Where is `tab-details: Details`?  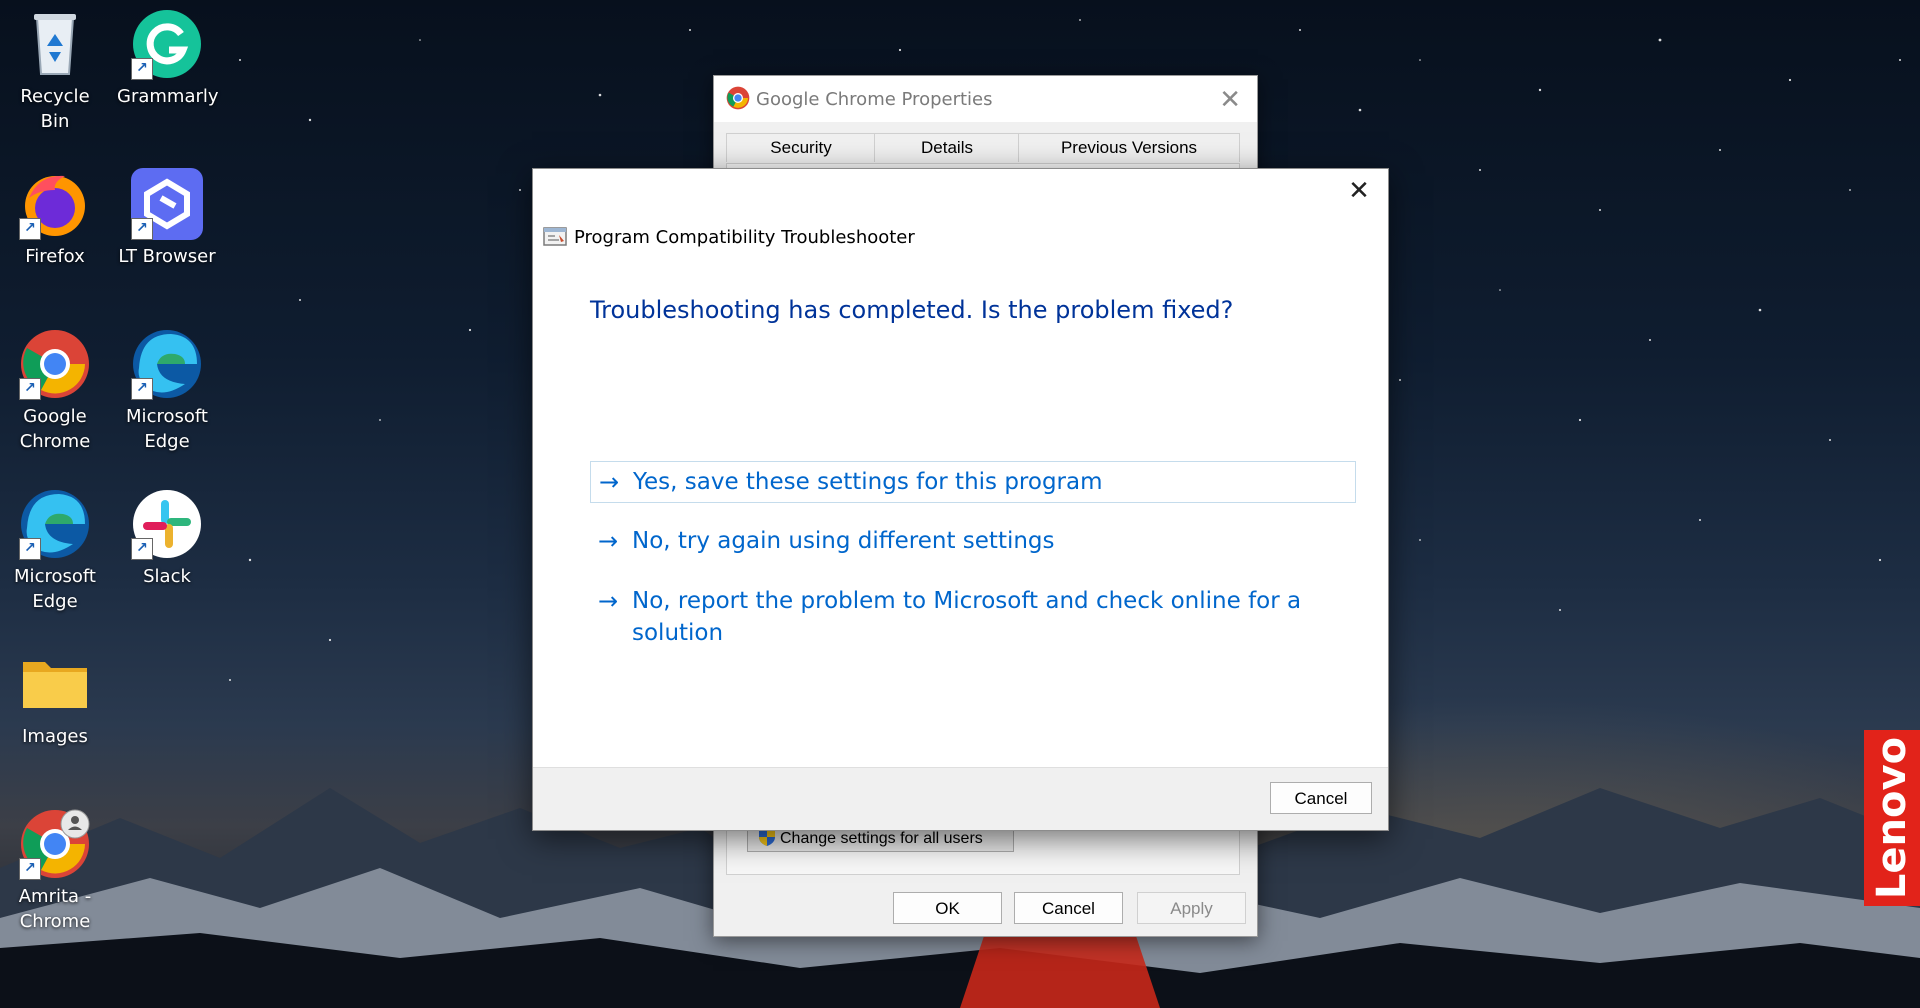
tab-details: Details is located at coordinates (947, 147).